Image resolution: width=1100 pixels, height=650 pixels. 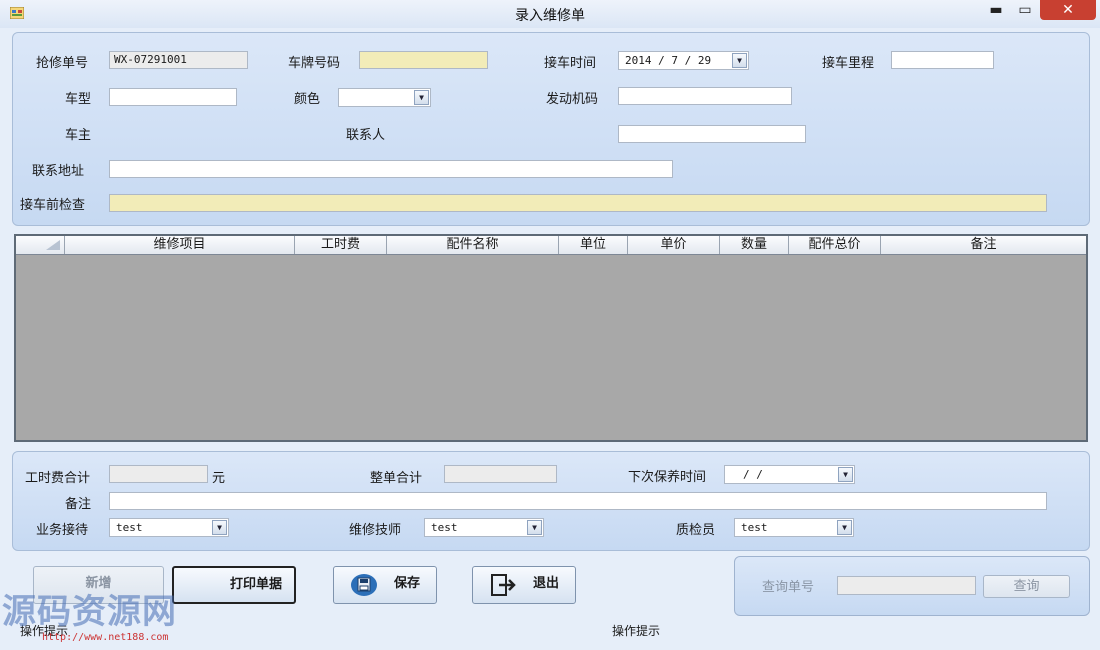 I want to click on exit-button-label: 退出, so click(x=545, y=583).